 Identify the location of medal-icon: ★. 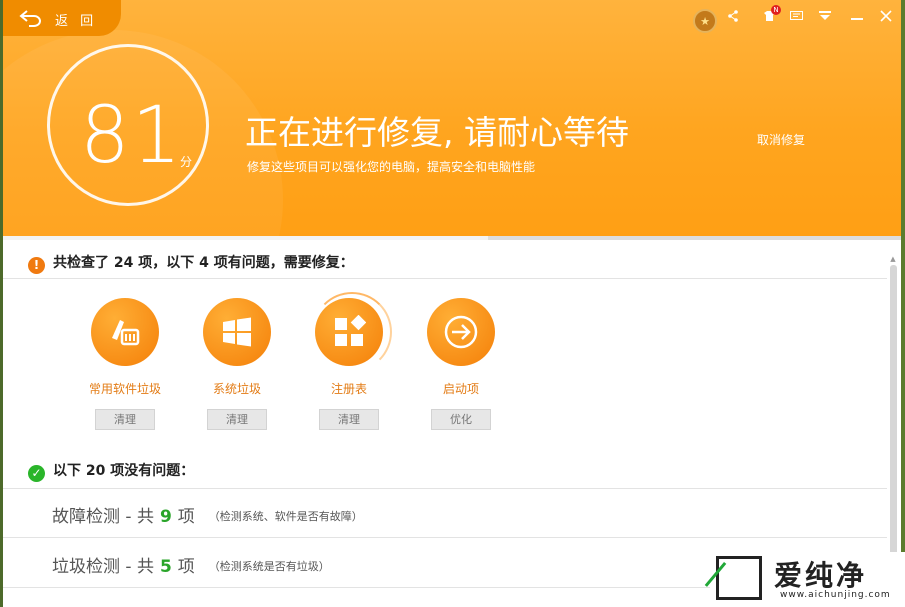
(705, 21).